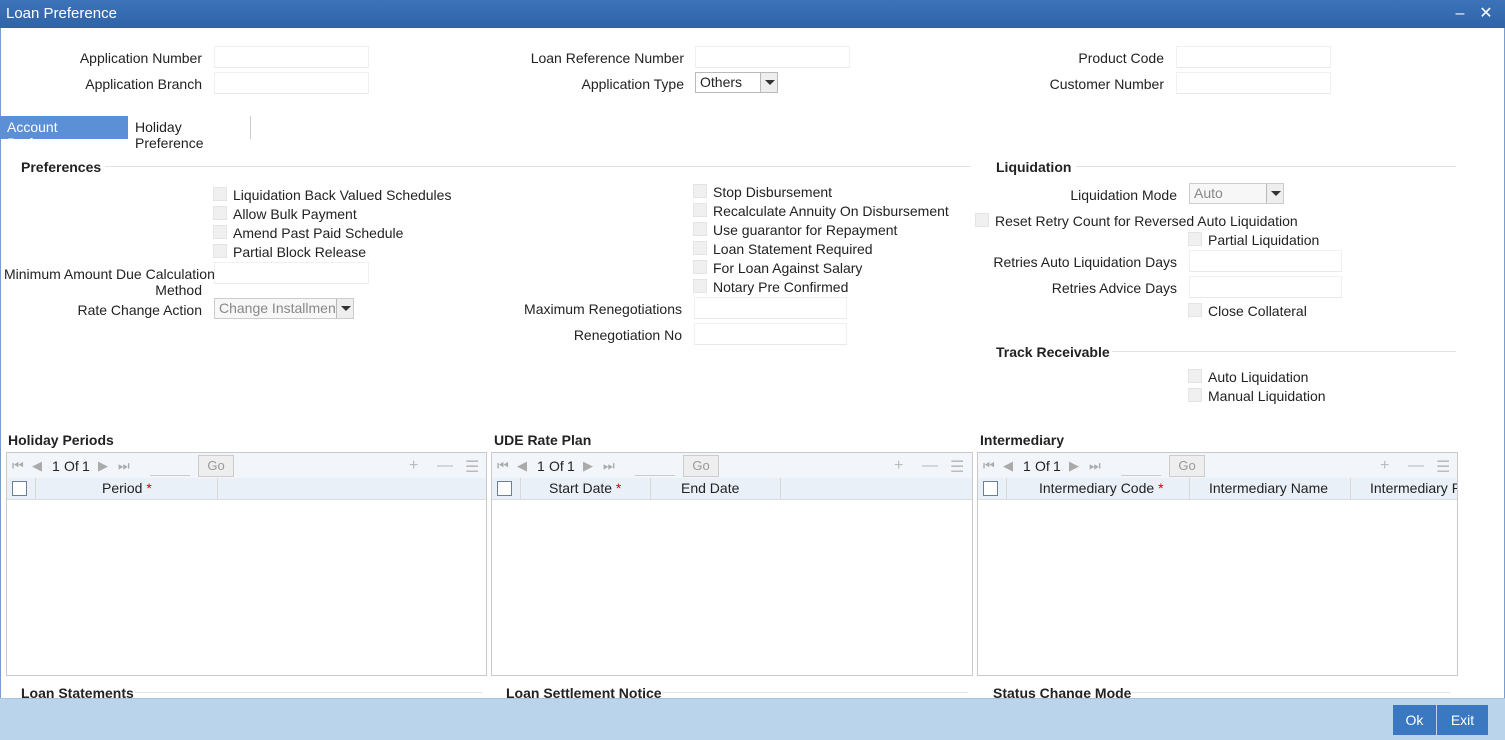 The height and width of the screenshot is (740, 1505). Describe the element at coordinates (1195, 376) in the screenshot. I see `auto-liquidation-checkbox` at that location.